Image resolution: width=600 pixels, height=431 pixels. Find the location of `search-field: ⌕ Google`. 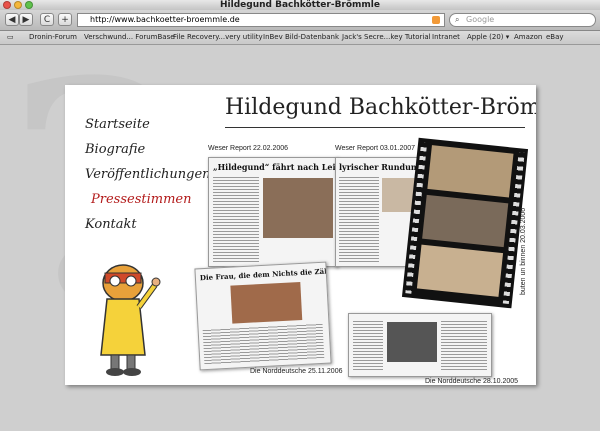

search-field: ⌕ Google is located at coordinates (522, 20).